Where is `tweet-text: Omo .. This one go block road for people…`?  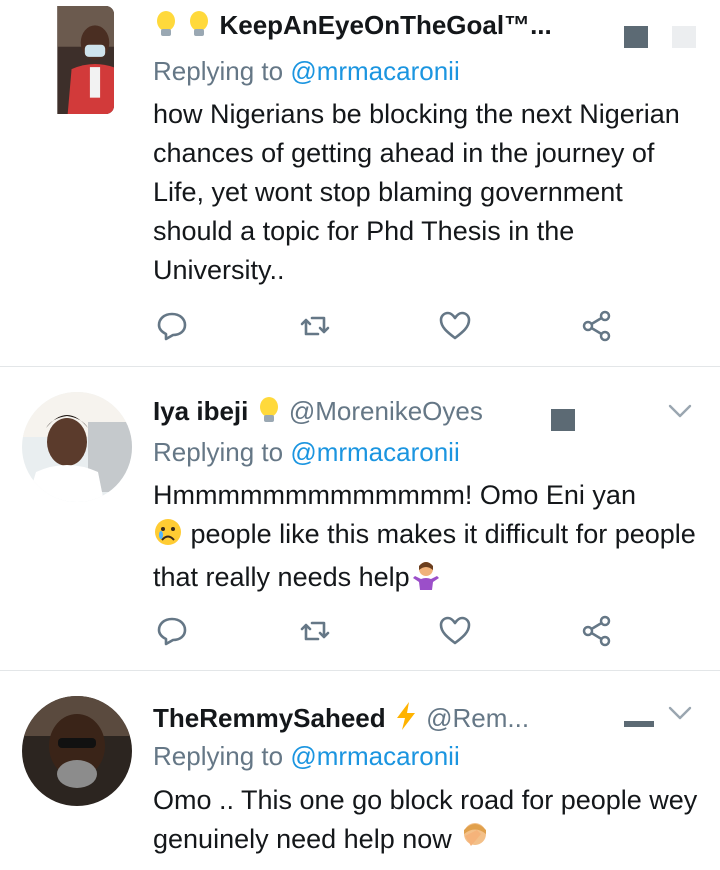
tweet-text: Omo .. This one go block road for people… is located at coordinates (425, 822).